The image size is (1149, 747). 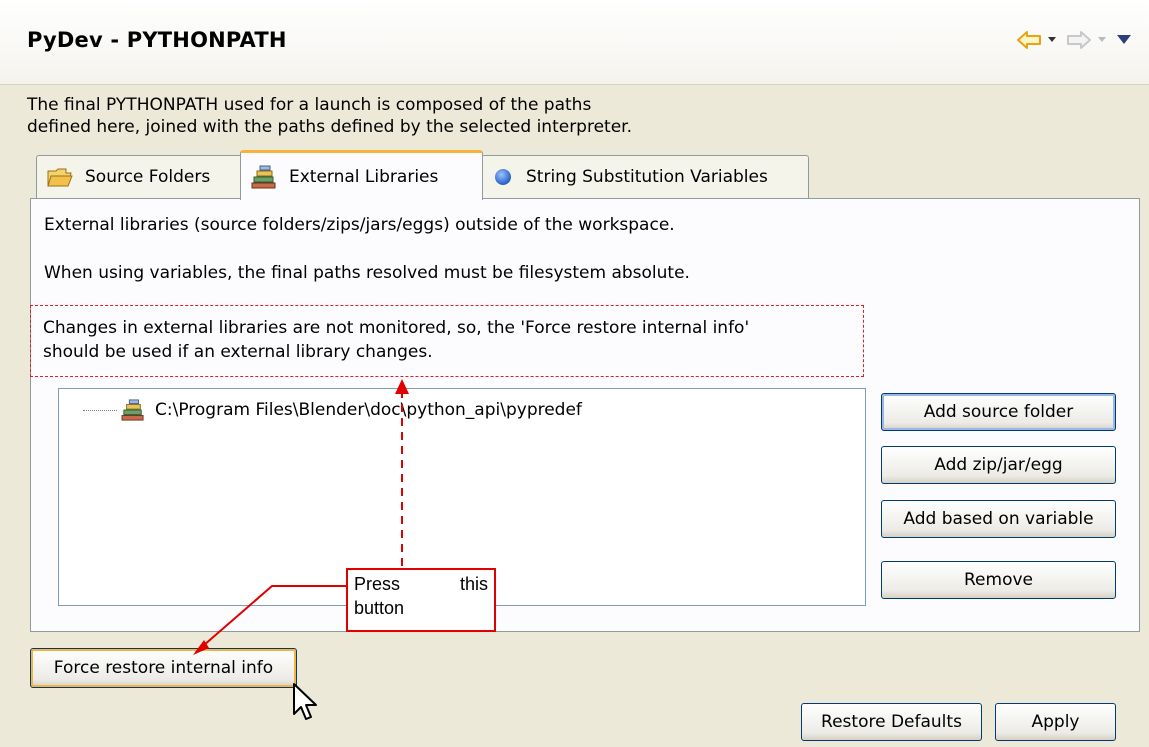 I want to click on back-dropdown, so click(x=1052, y=40).